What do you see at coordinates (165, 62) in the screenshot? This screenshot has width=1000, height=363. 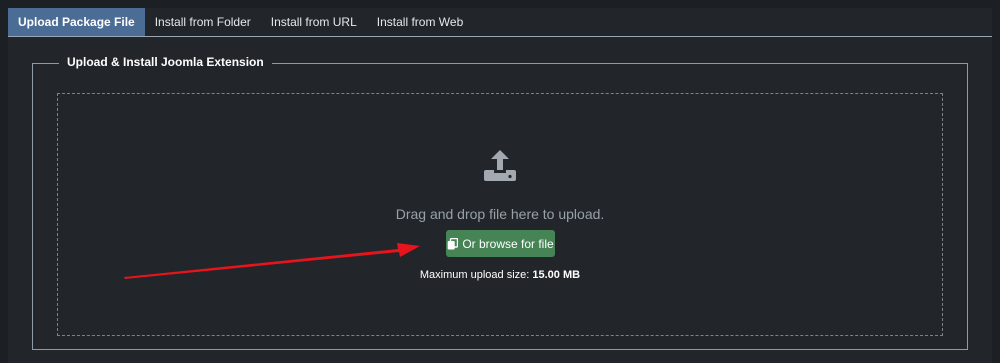 I see `fieldset-legend: Upload & Install Joomla Extension` at bounding box center [165, 62].